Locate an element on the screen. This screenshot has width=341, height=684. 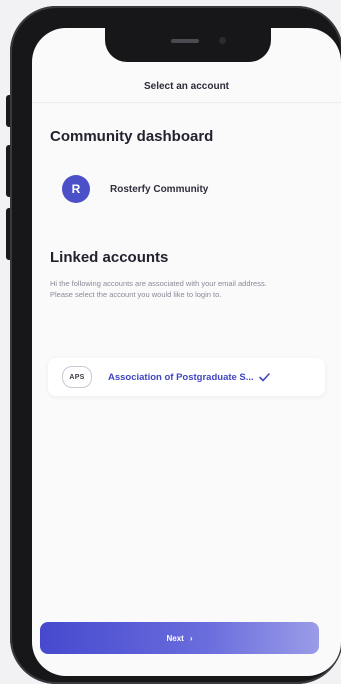
community-name: Rosterfy Community is located at coordinates (159, 189).